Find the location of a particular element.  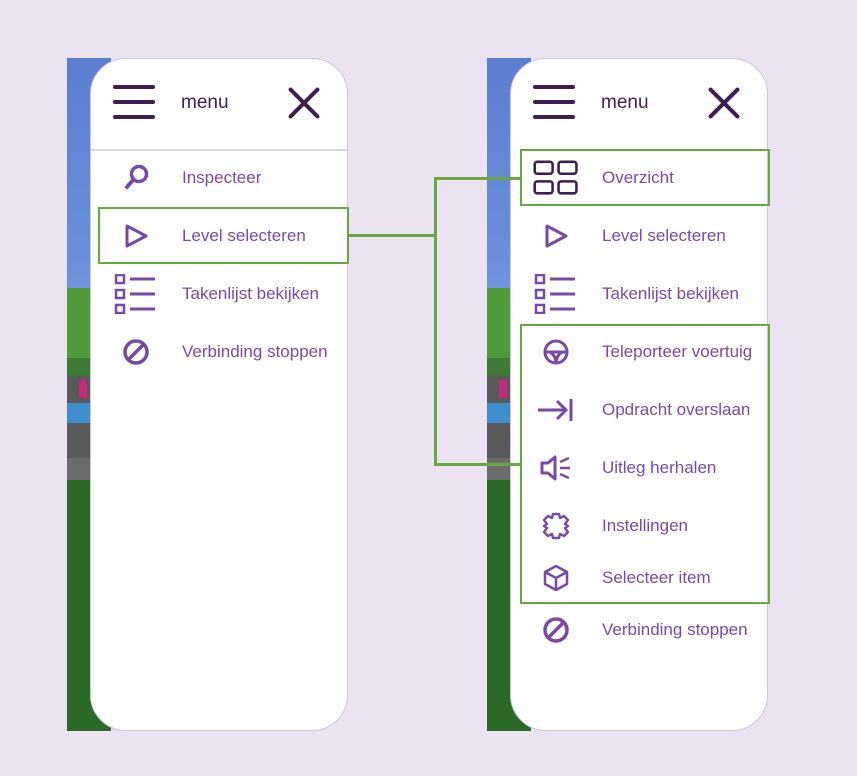

menu-item-level-selecteren: Level selecteren is located at coordinates (639, 236).